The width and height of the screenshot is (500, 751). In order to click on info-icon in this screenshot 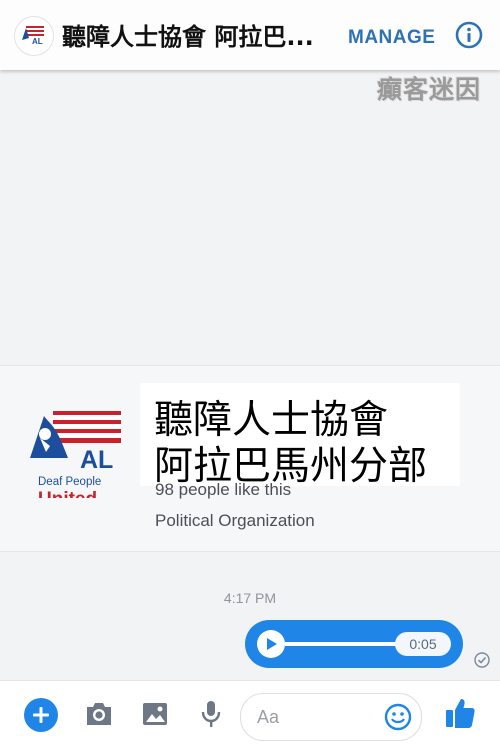, I will do `click(469, 35)`.